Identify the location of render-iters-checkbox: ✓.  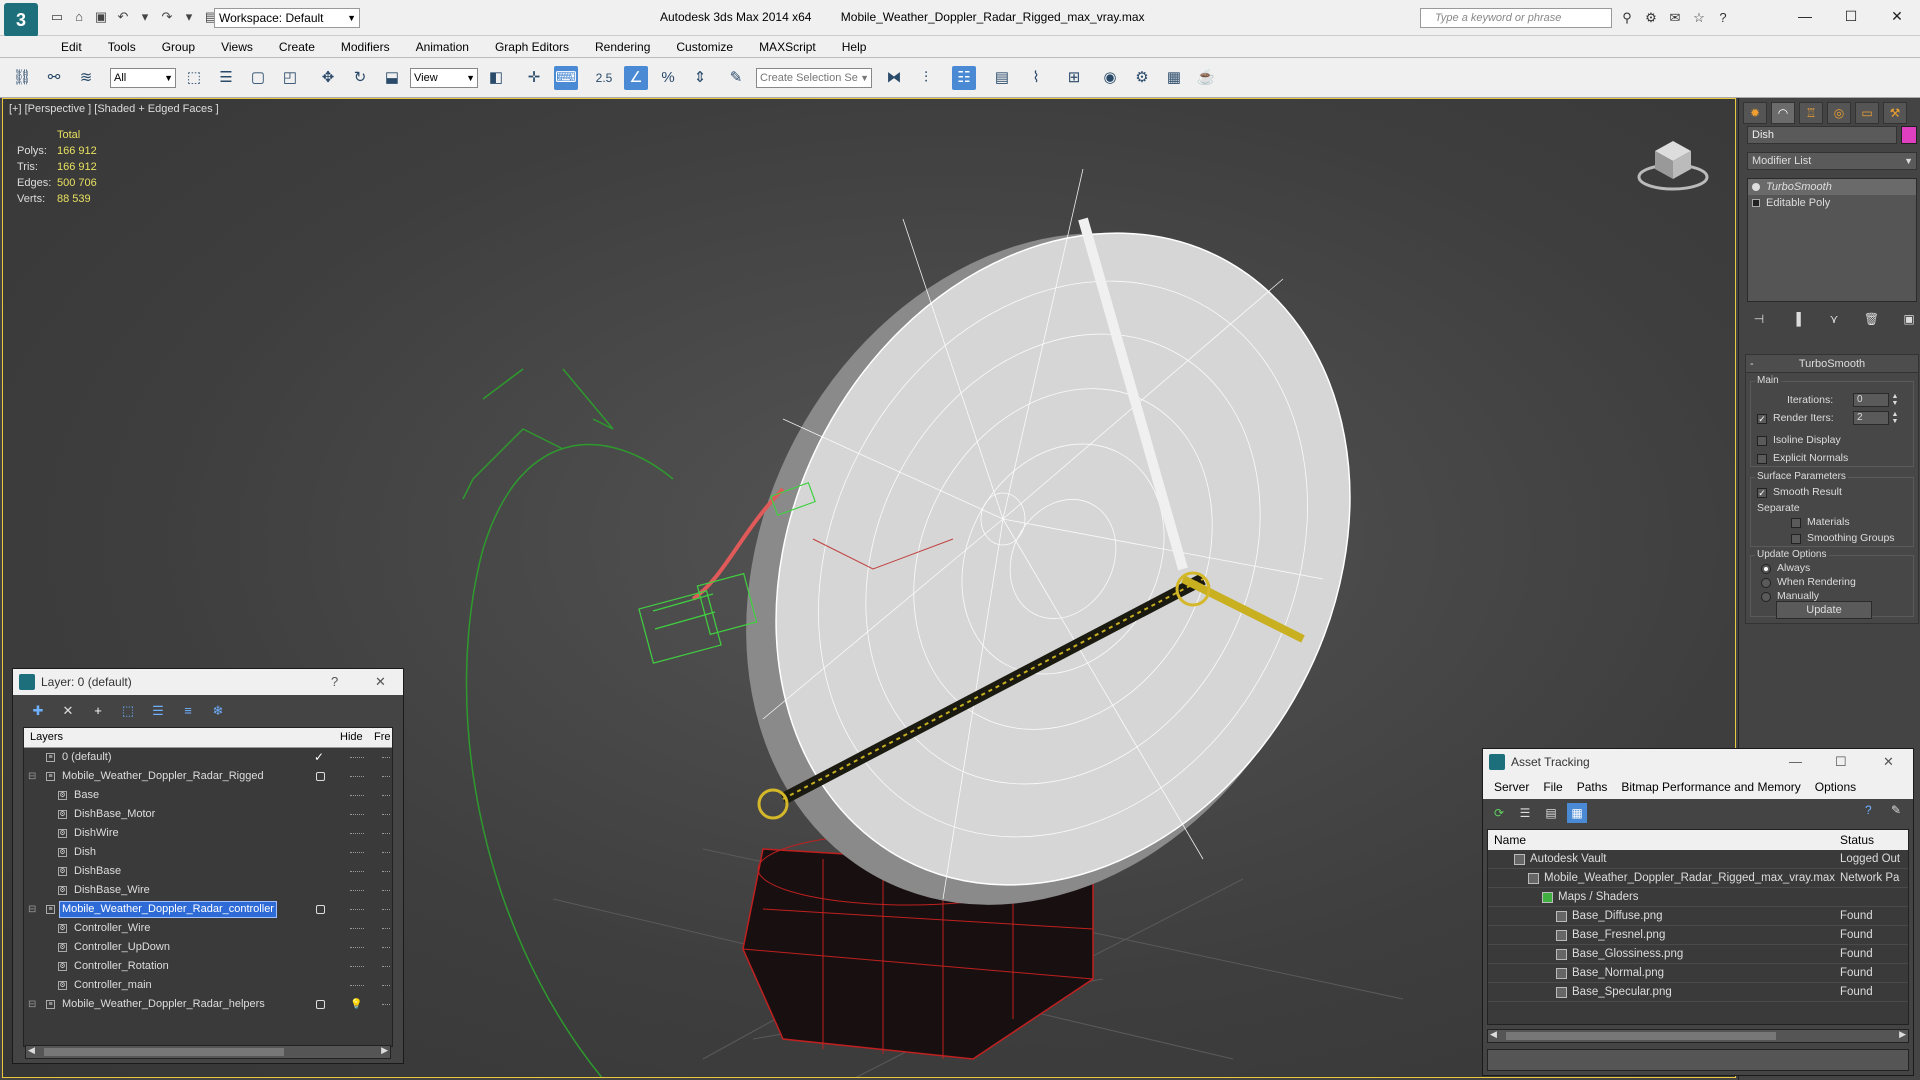
(1762, 419).